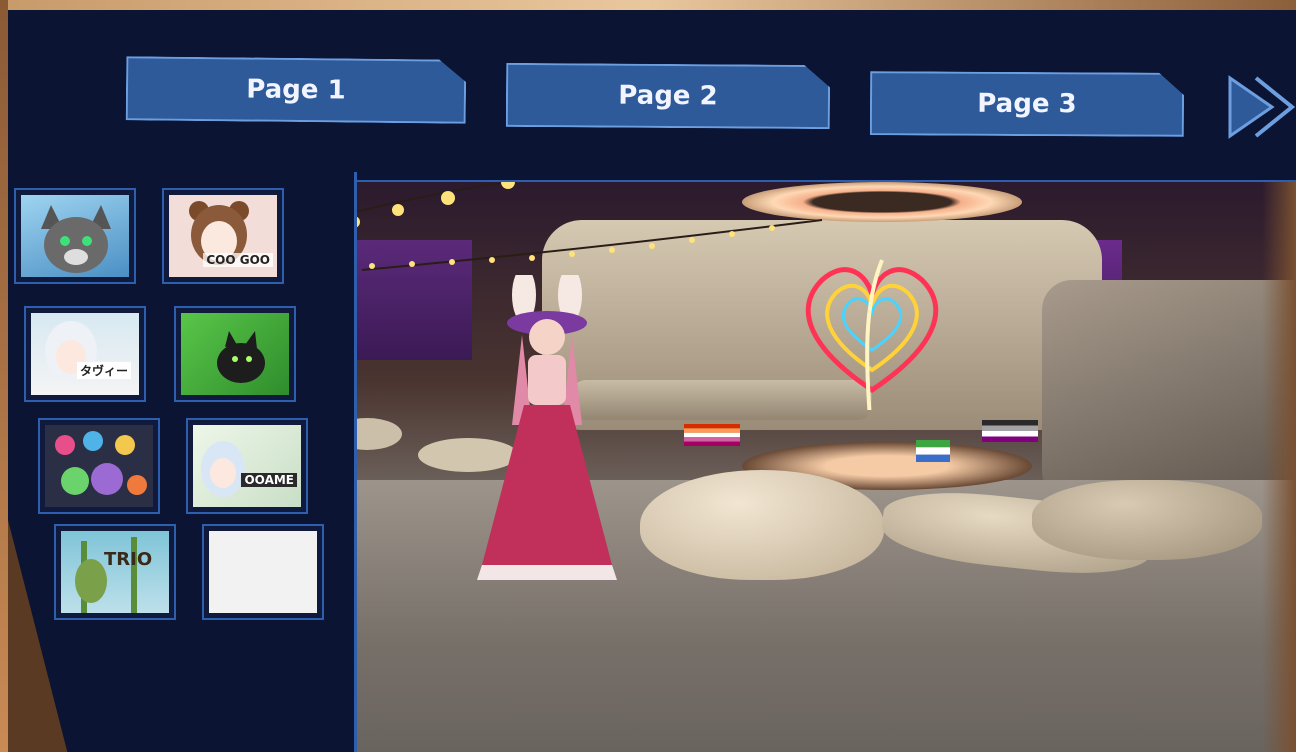  Describe the element at coordinates (128, 559) in the screenshot. I see `thumbnail-7-text: TRIO` at that location.